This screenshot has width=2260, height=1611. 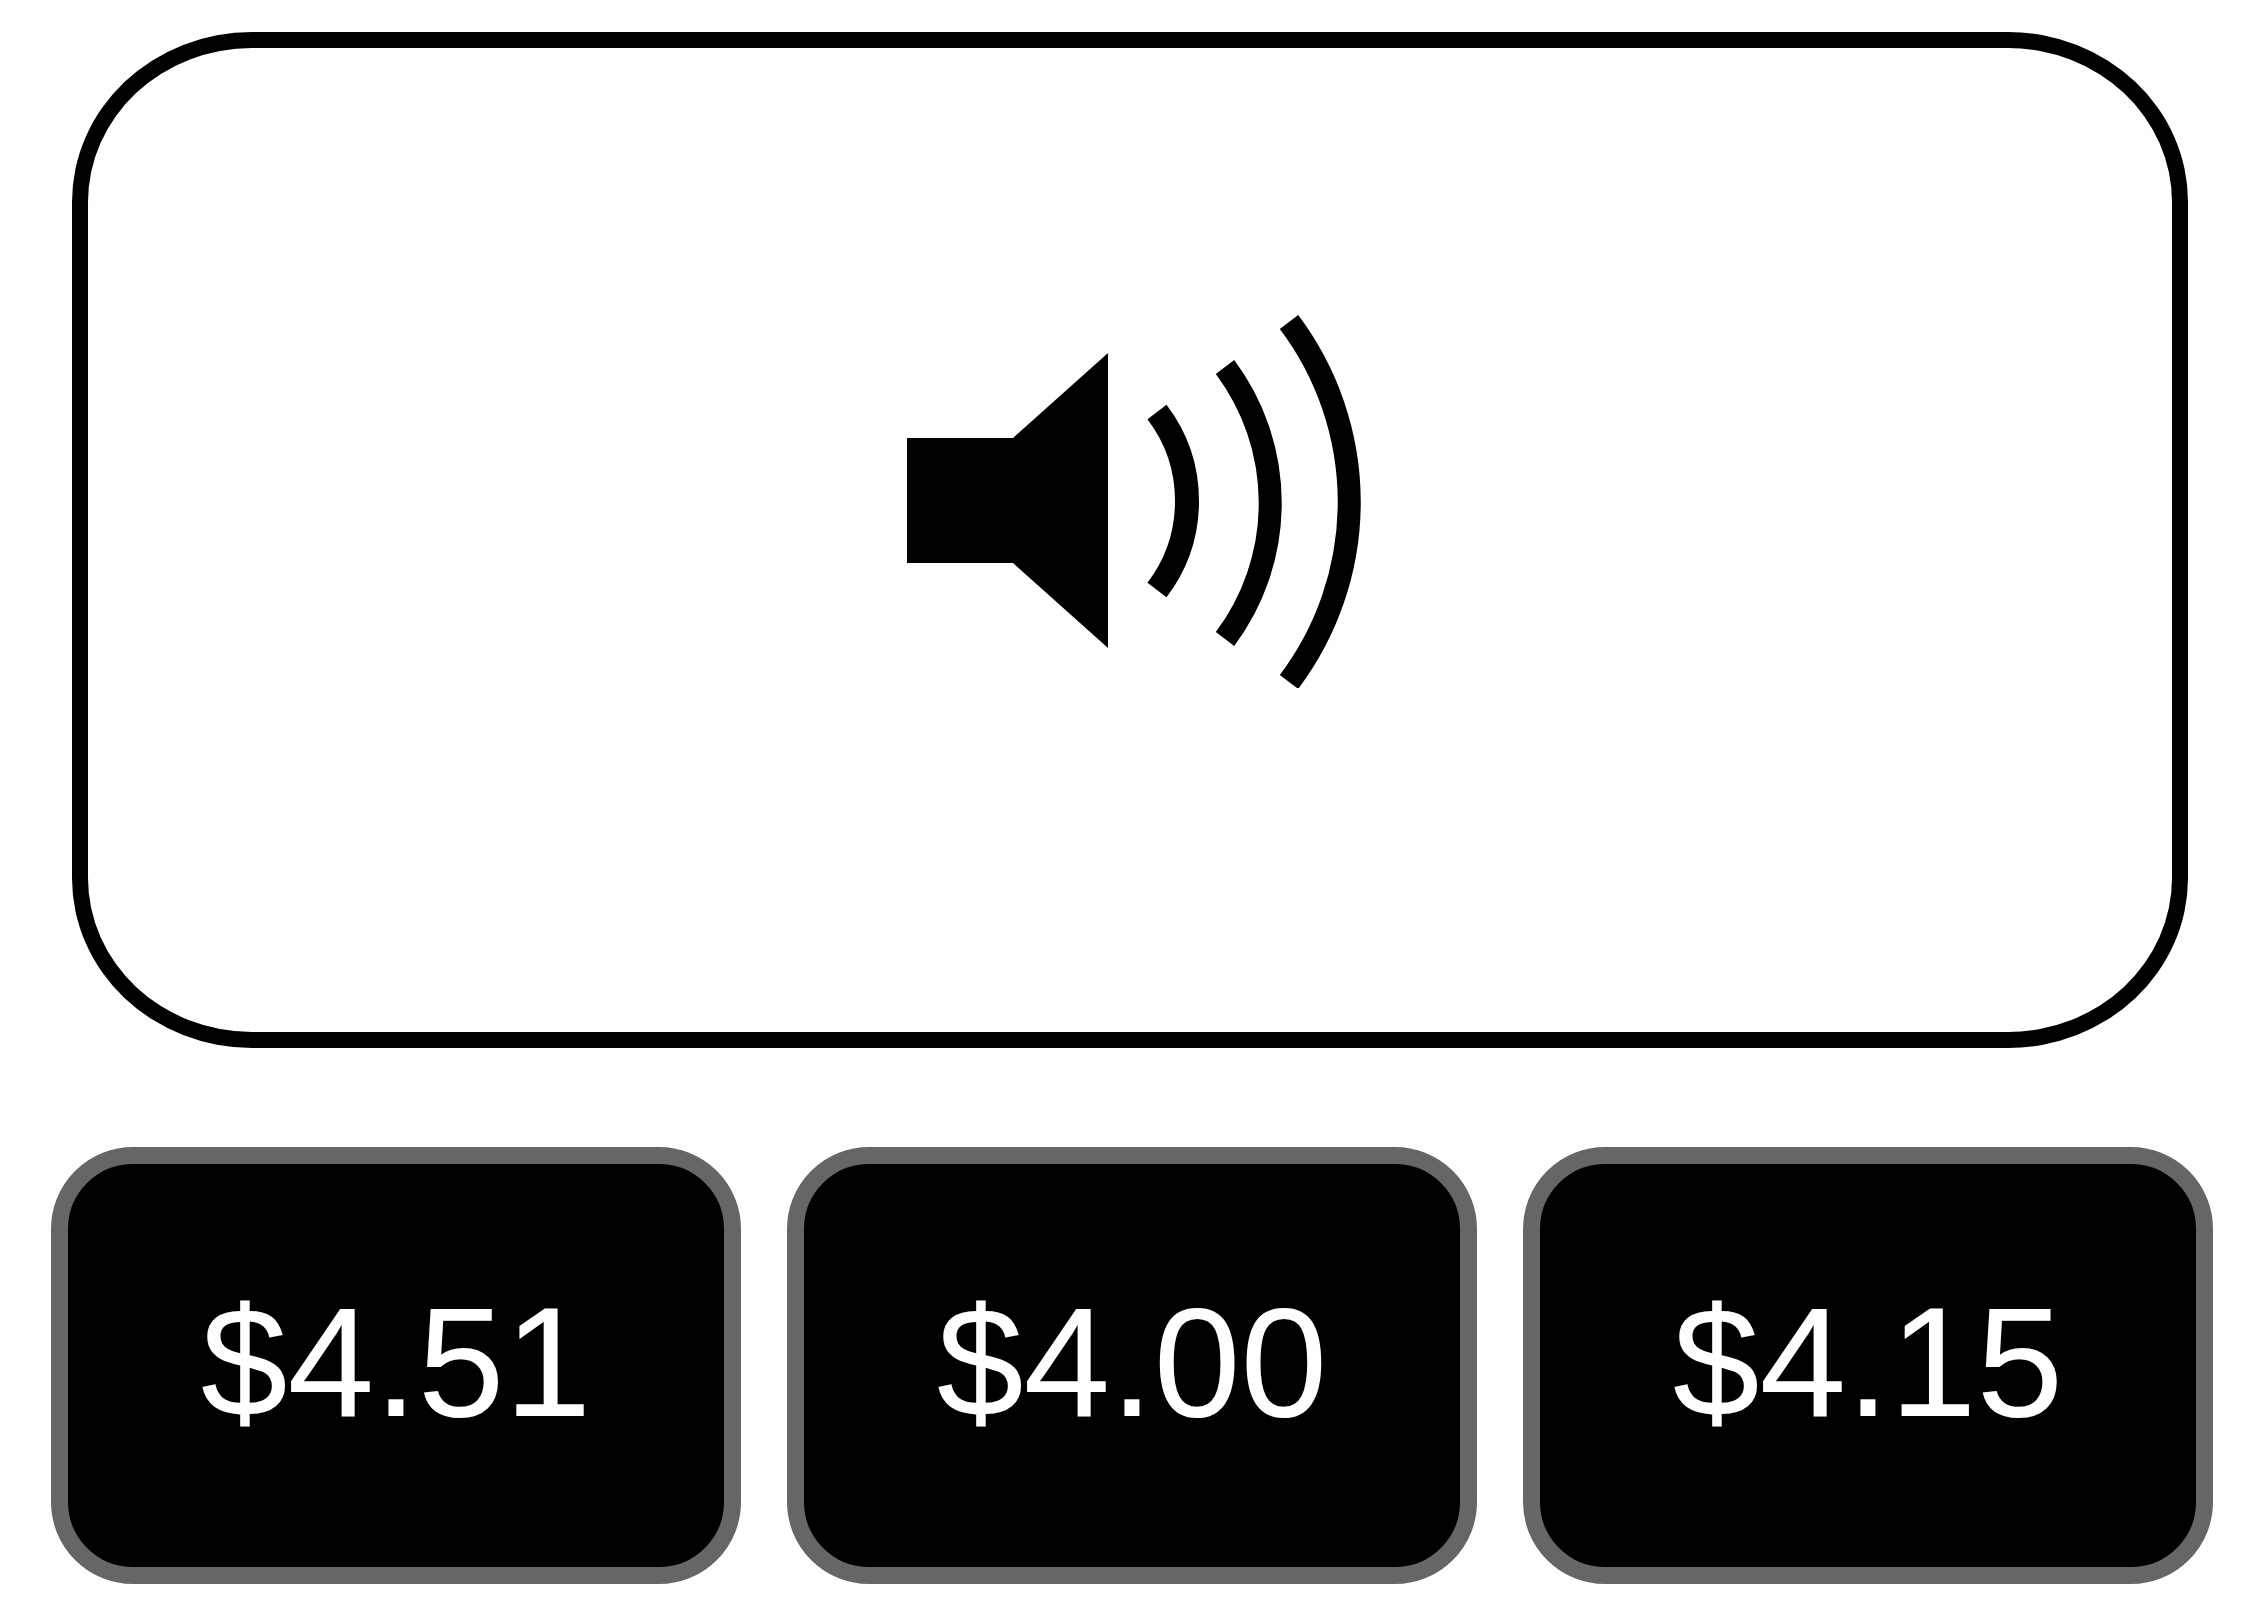 I want to click on price-option-button: $4.51, so click(x=396, y=1365).